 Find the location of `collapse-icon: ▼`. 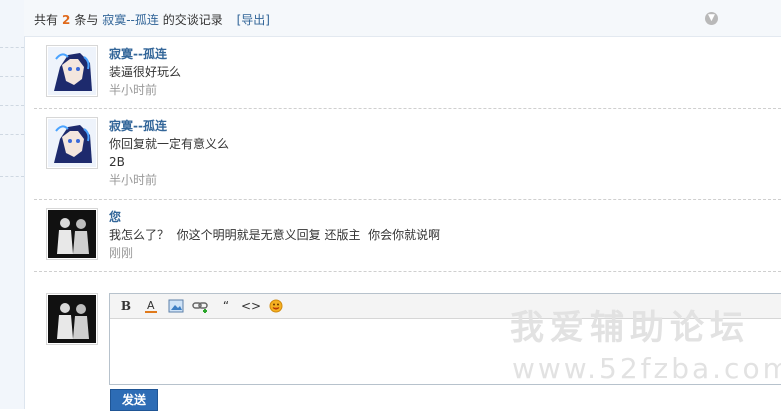

collapse-icon: ▼ is located at coordinates (711, 18).